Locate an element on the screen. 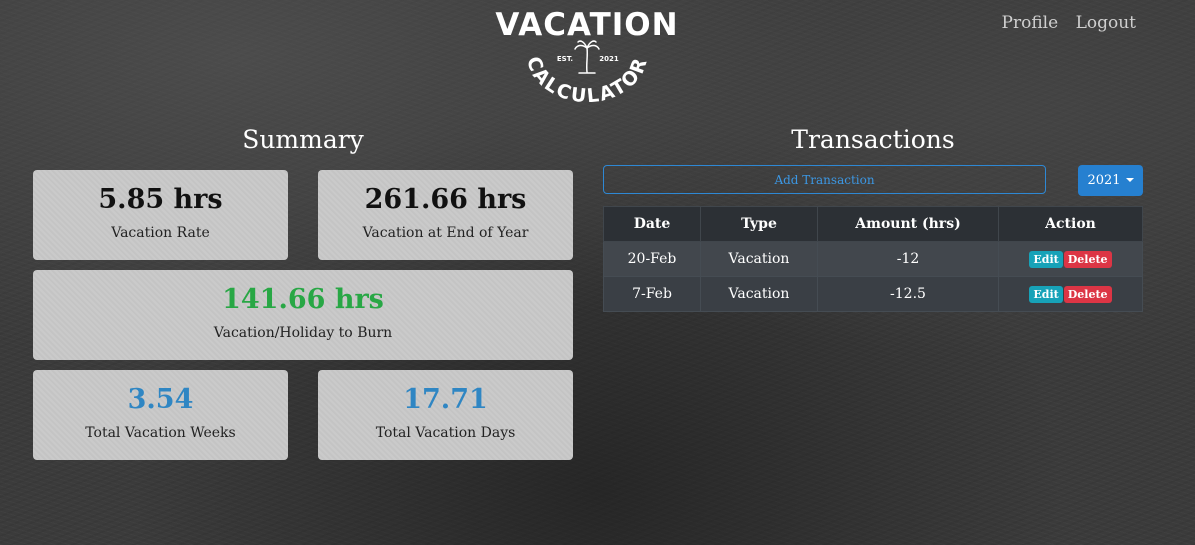 This screenshot has height=545, width=1195. palm-tree-icon is located at coordinates (587, 57).